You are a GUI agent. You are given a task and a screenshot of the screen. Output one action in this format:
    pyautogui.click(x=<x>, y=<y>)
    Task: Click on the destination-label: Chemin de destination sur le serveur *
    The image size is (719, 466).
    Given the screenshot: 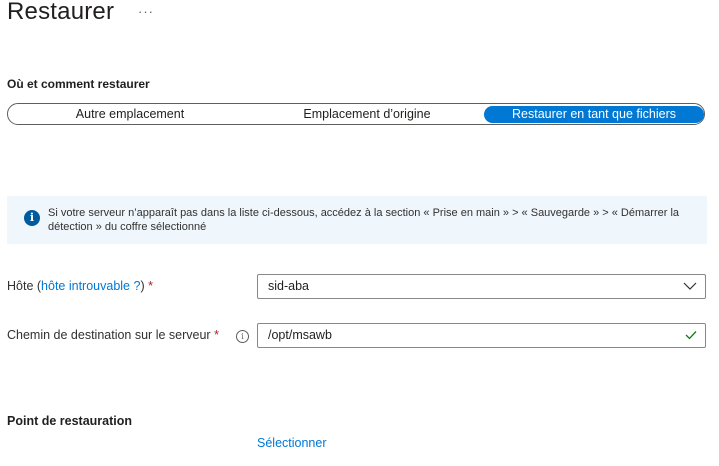 What is the action you would take?
    pyautogui.click(x=113, y=335)
    